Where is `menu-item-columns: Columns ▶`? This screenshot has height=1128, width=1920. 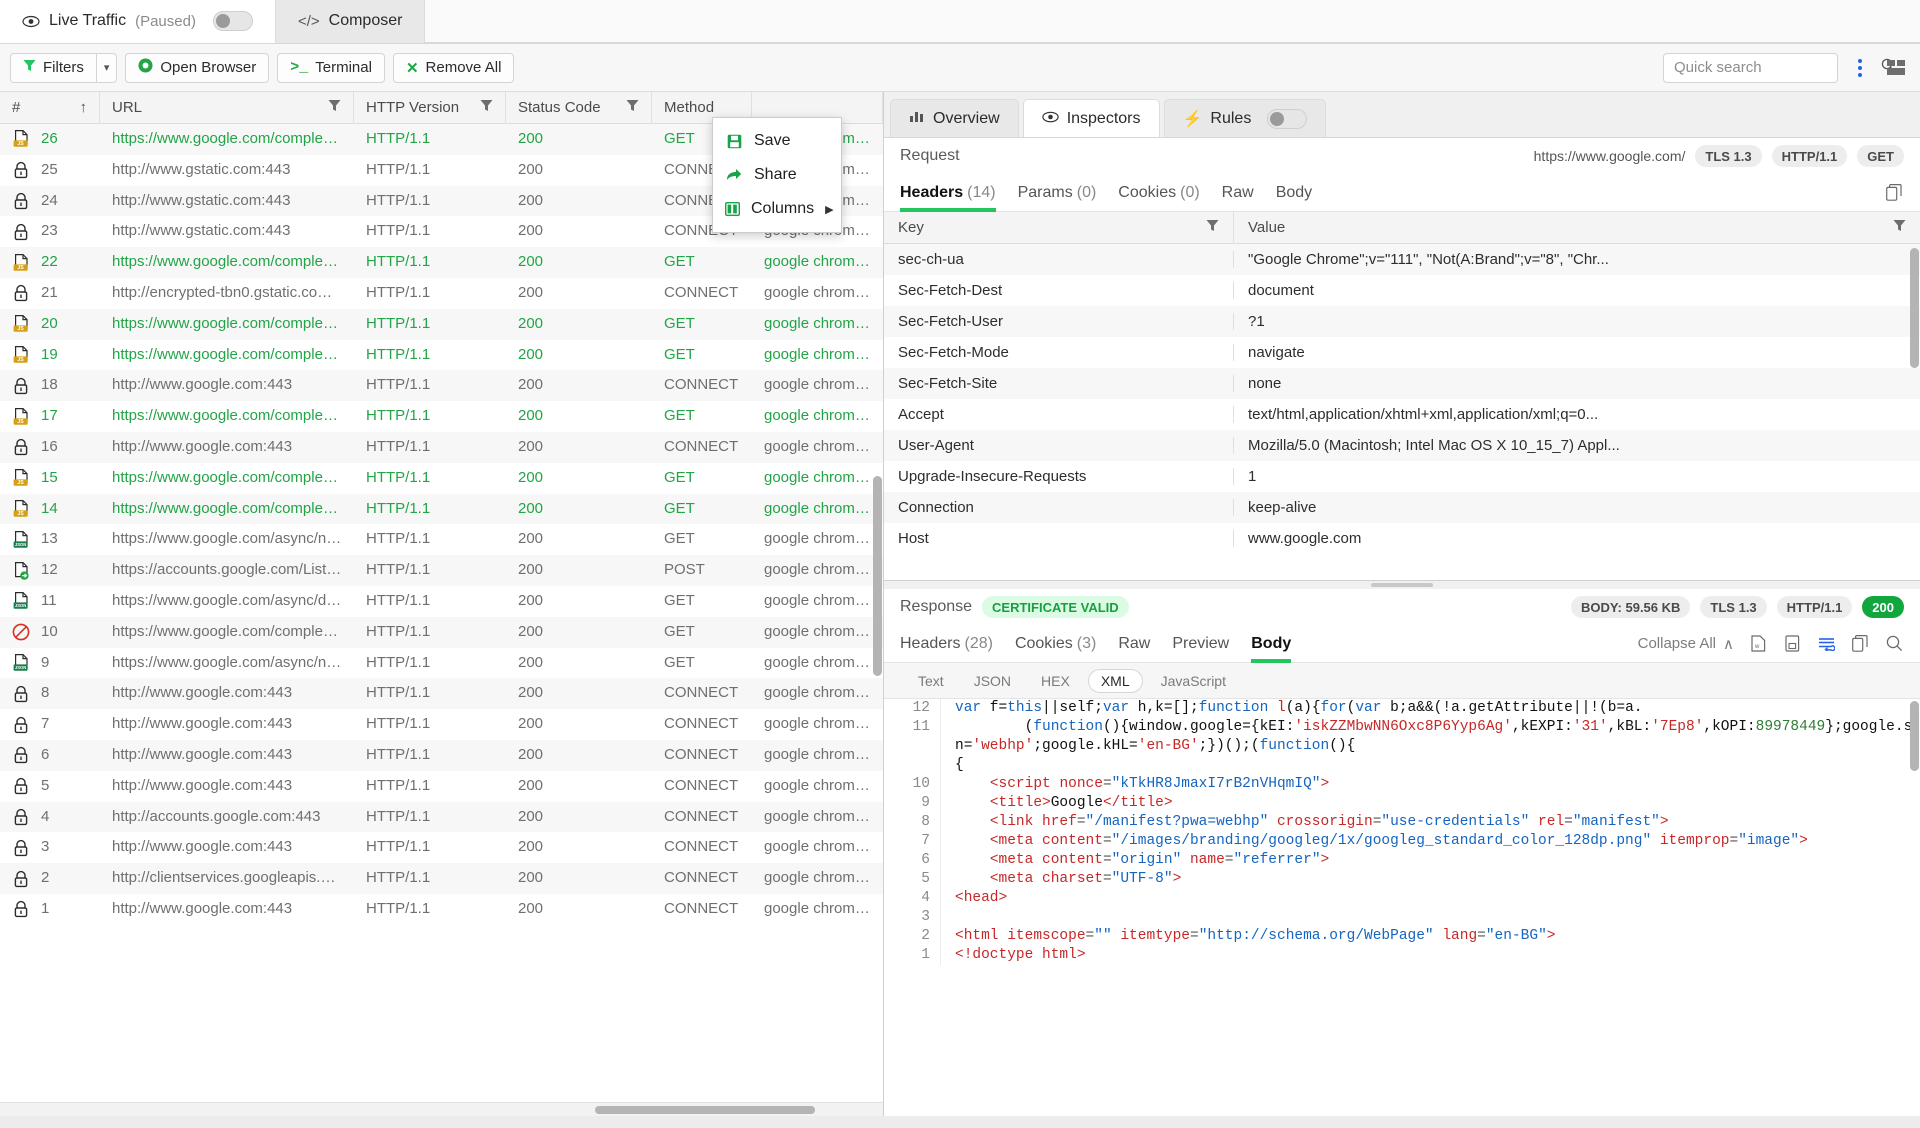
menu-item-columns: Columns ▶ is located at coordinates (777, 209).